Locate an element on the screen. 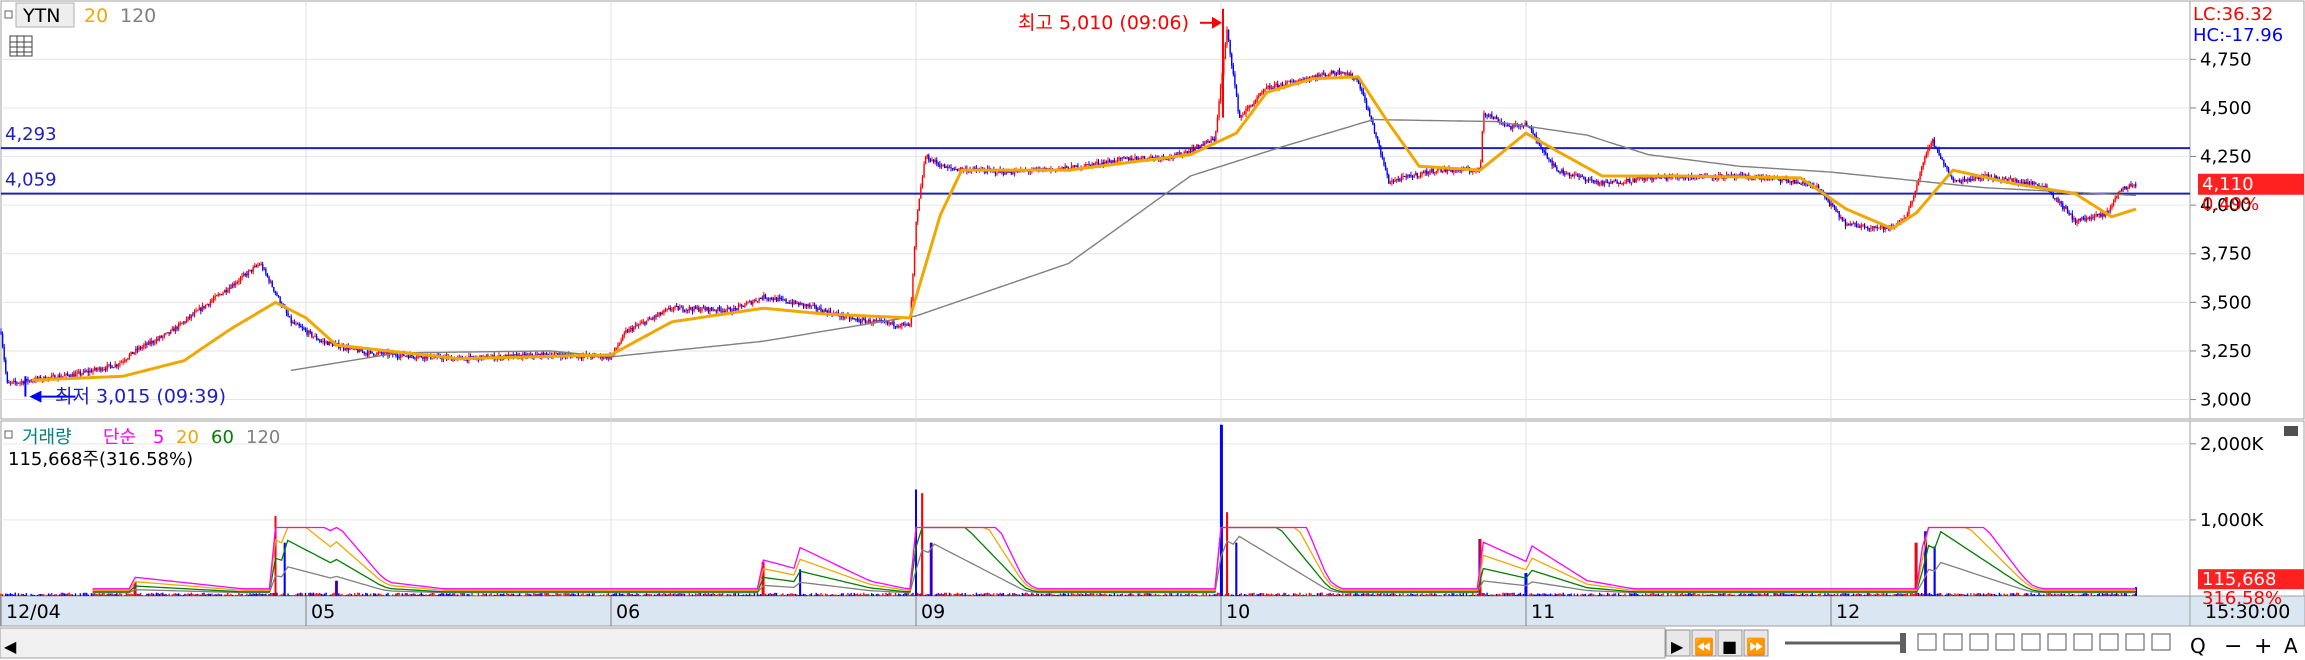  zoom-in-icon: + is located at coordinates (2263, 646).